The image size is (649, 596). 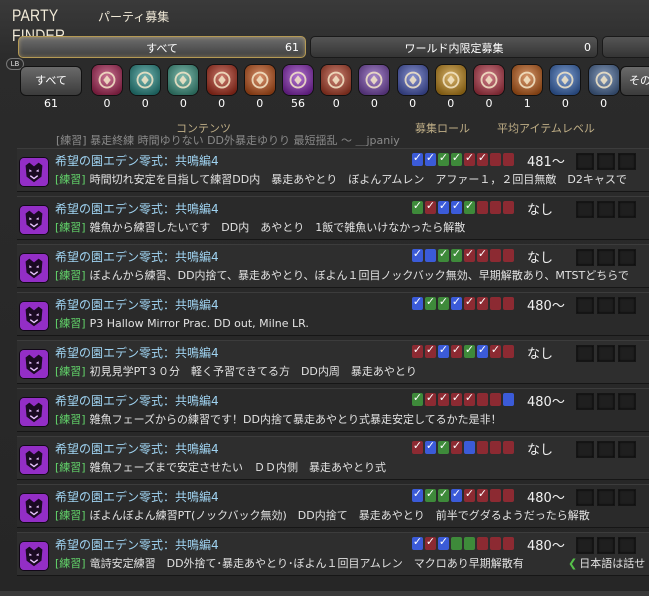 I want to click on guildhest-icon, so click(x=183, y=80).